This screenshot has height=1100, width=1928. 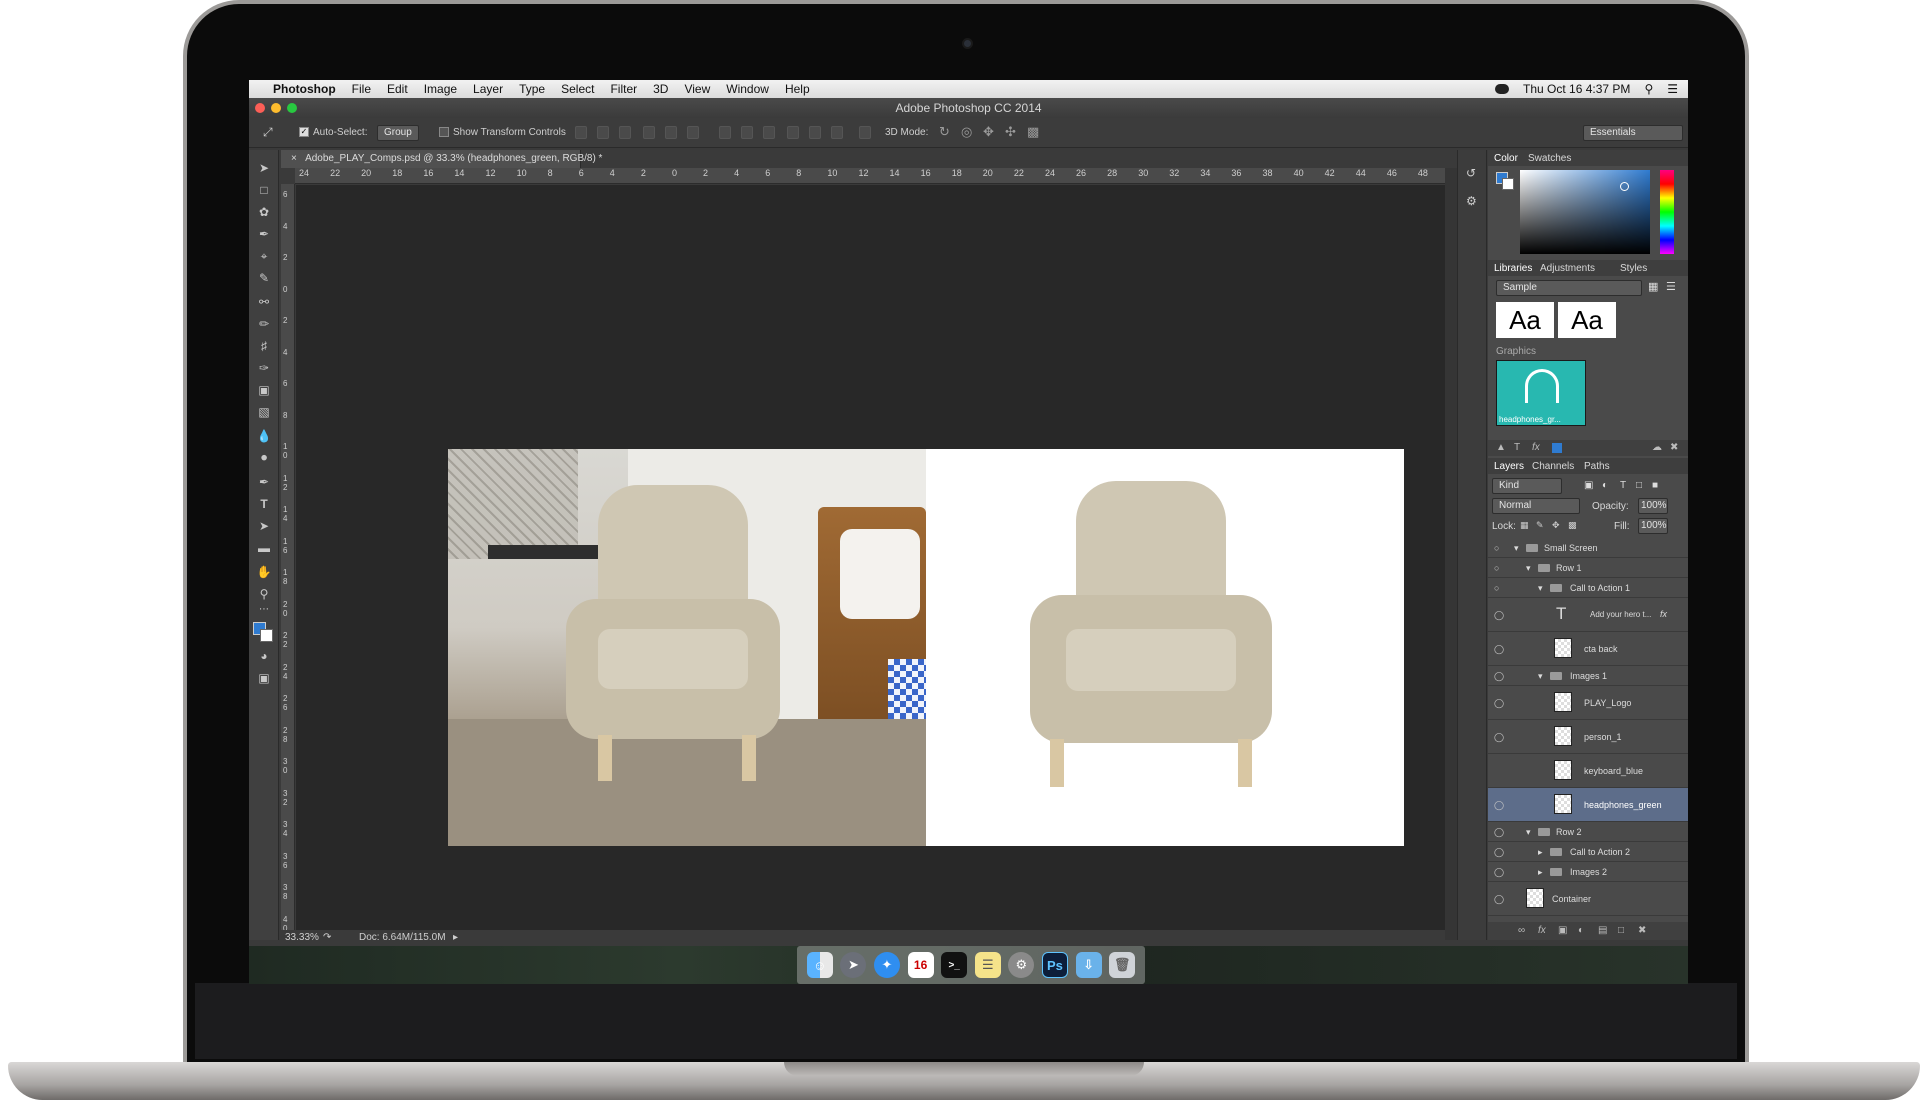 What do you see at coordinates (264, 302) in the screenshot?
I see `healing-brush-tool-icon: ⚯` at bounding box center [264, 302].